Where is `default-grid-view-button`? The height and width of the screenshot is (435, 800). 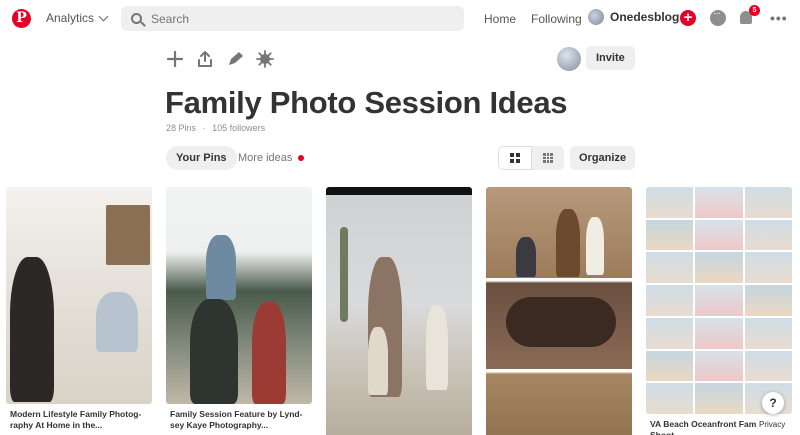
default-grid-view-button is located at coordinates (515, 158).